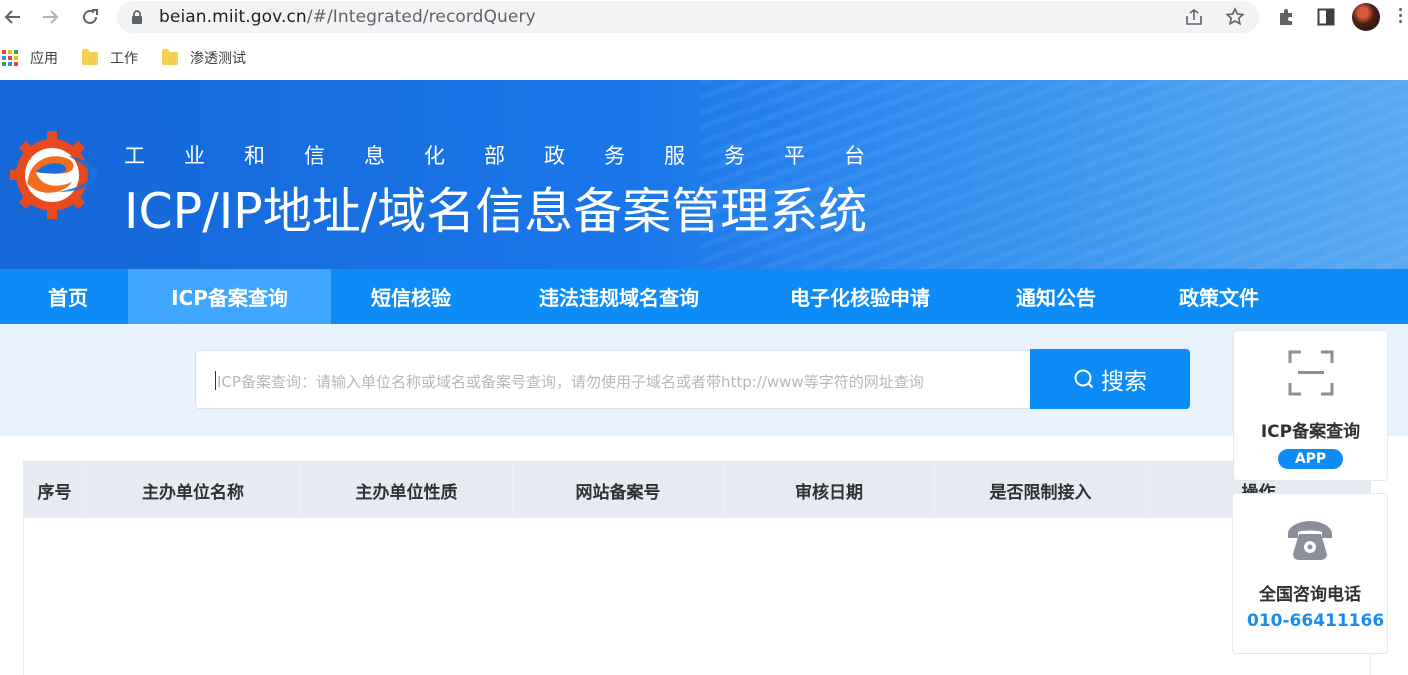 This screenshot has height=675, width=1408. What do you see at coordinates (1326, 17) in the screenshot?
I see `side-panel-icon` at bounding box center [1326, 17].